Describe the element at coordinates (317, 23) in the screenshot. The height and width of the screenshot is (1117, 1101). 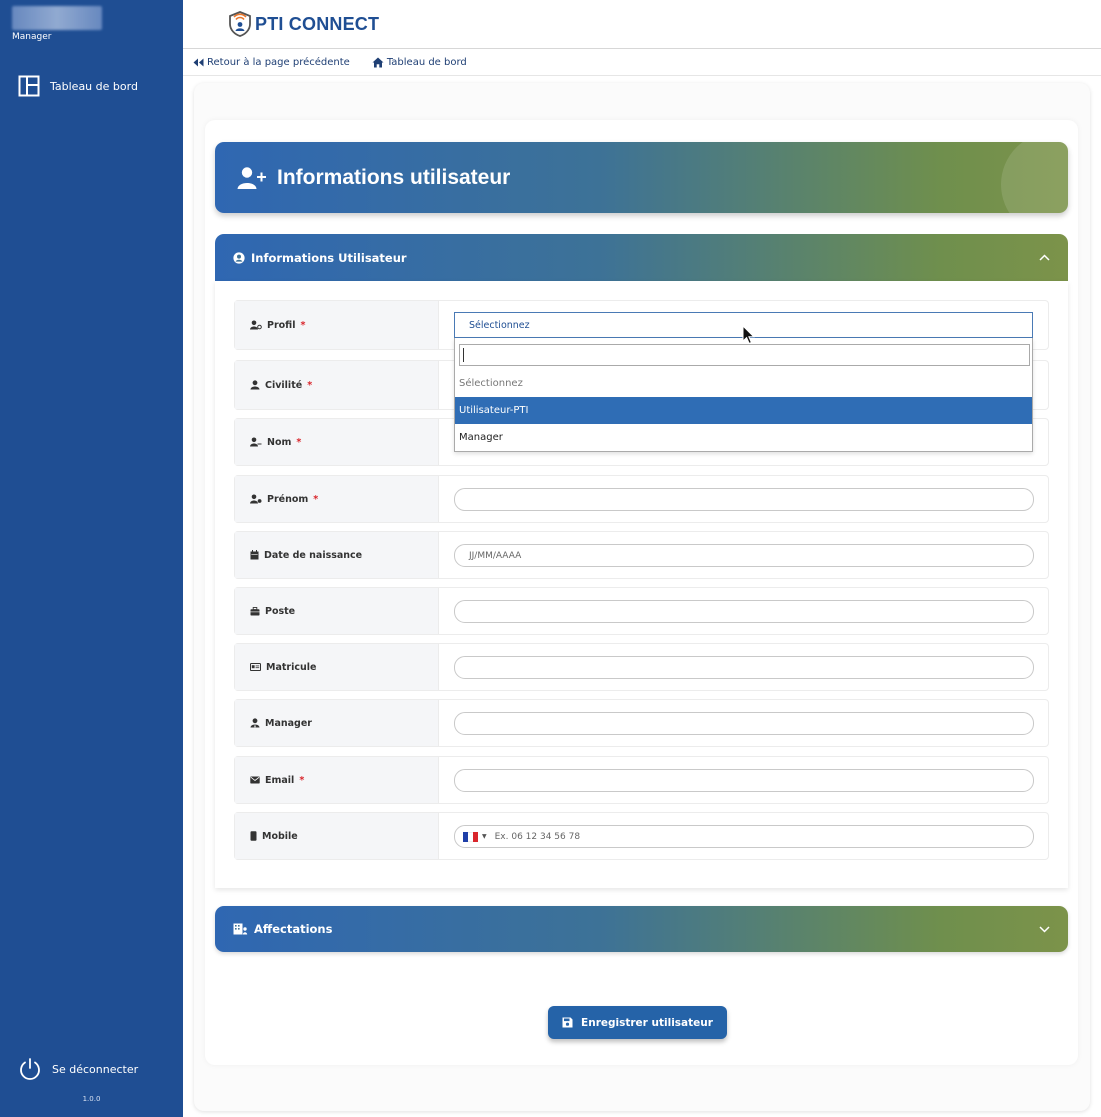
I see `logo-text: PTI CONNECT` at that location.